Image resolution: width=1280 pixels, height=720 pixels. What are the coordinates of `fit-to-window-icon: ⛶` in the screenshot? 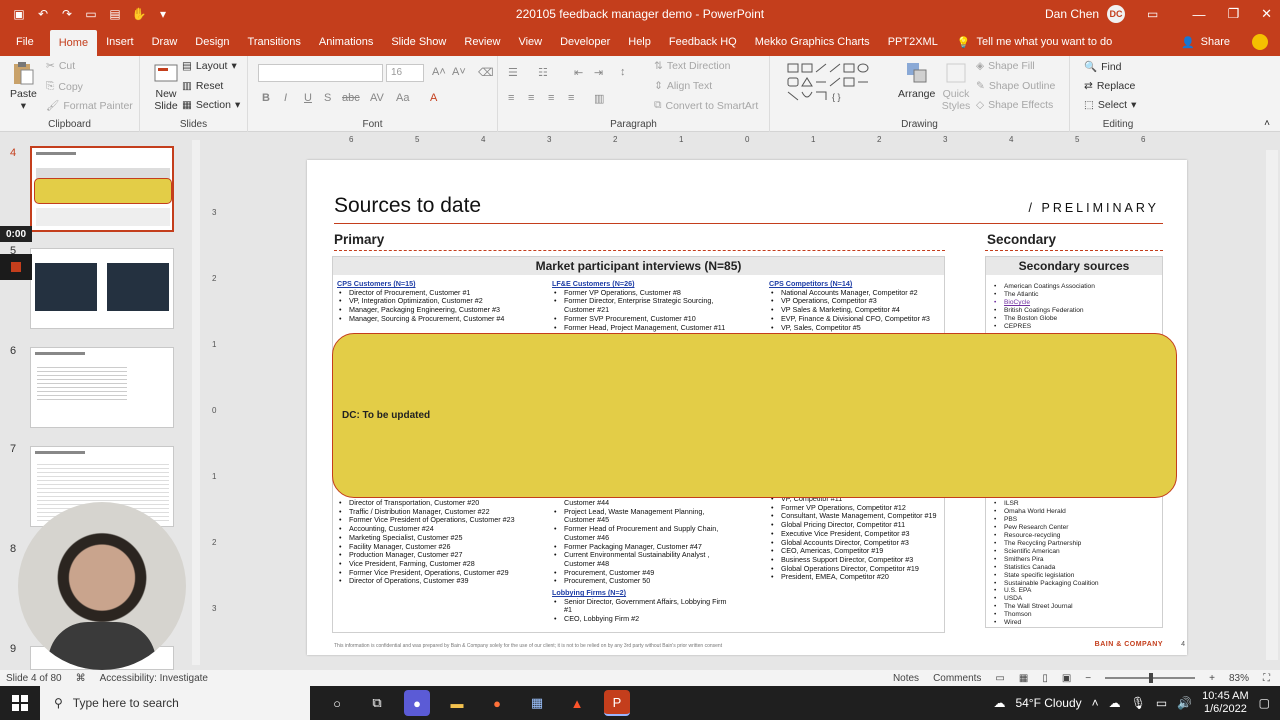 It's located at (1266, 678).